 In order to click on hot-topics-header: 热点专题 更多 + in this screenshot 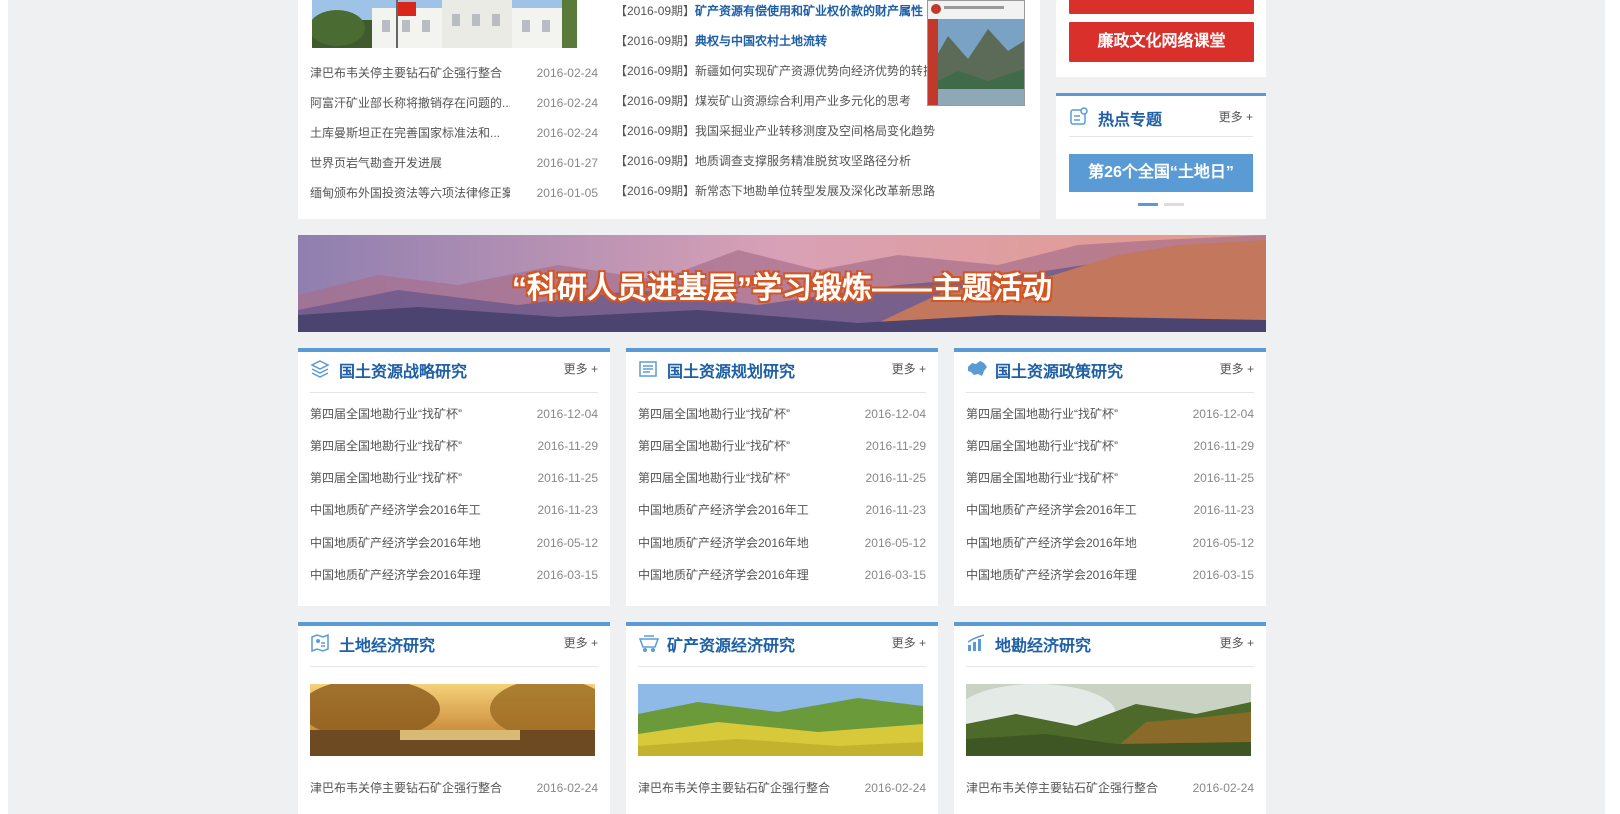, I will do `click(1161, 116)`.